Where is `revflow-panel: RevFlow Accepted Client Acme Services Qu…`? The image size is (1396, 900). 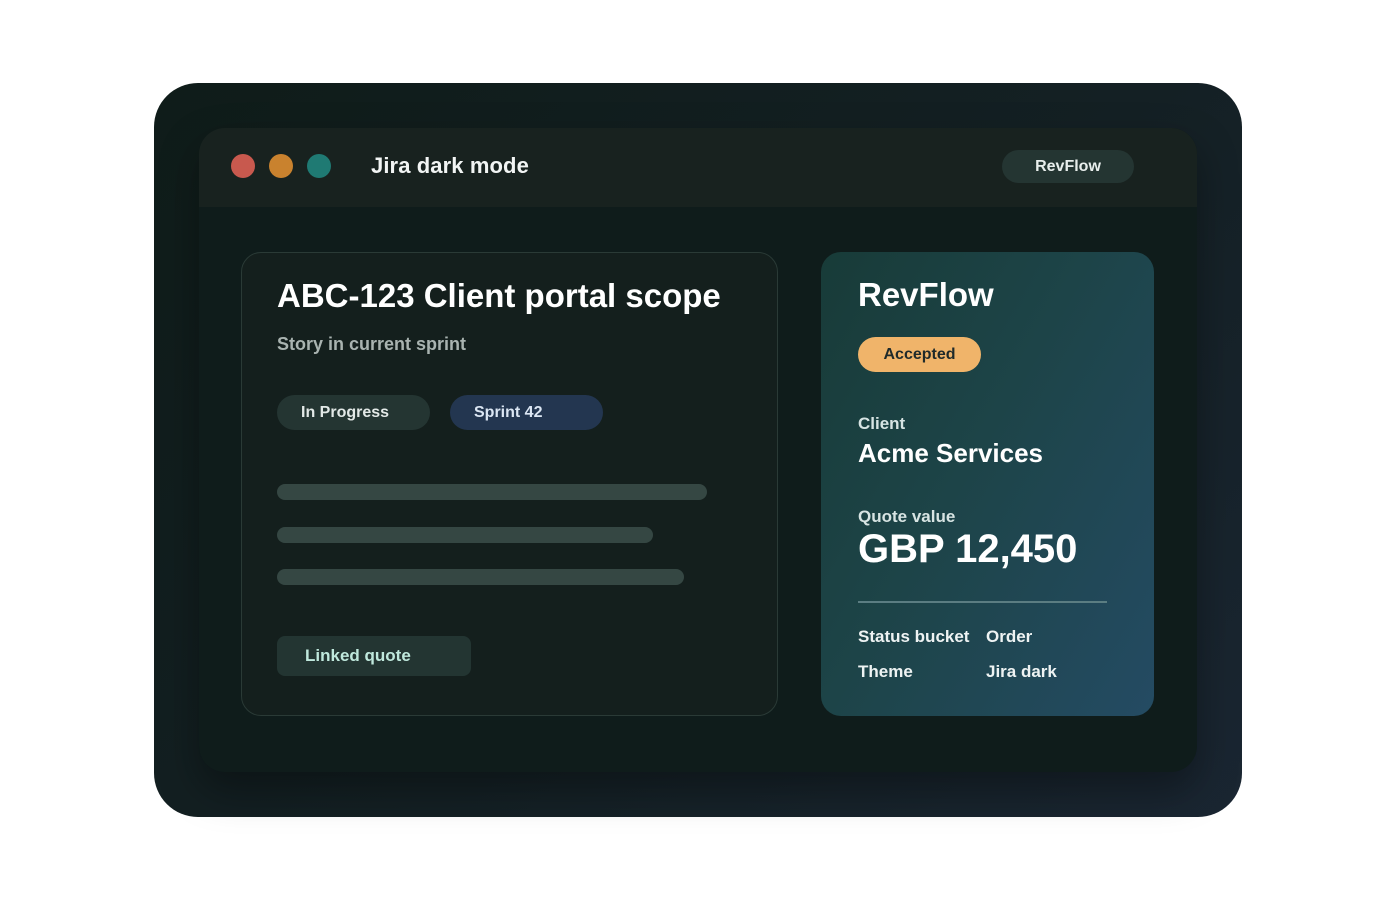 revflow-panel: RevFlow Accepted Client Acme Services Qu… is located at coordinates (987, 484).